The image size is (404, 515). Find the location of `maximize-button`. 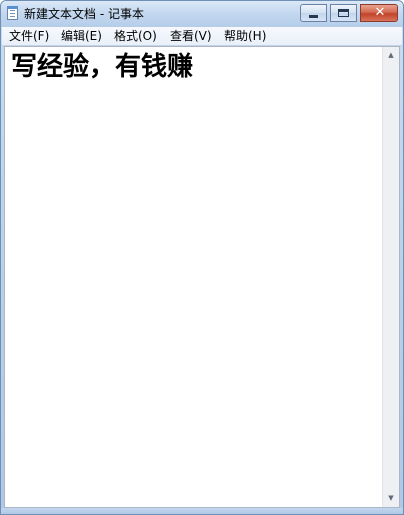

maximize-button is located at coordinates (343, 13).